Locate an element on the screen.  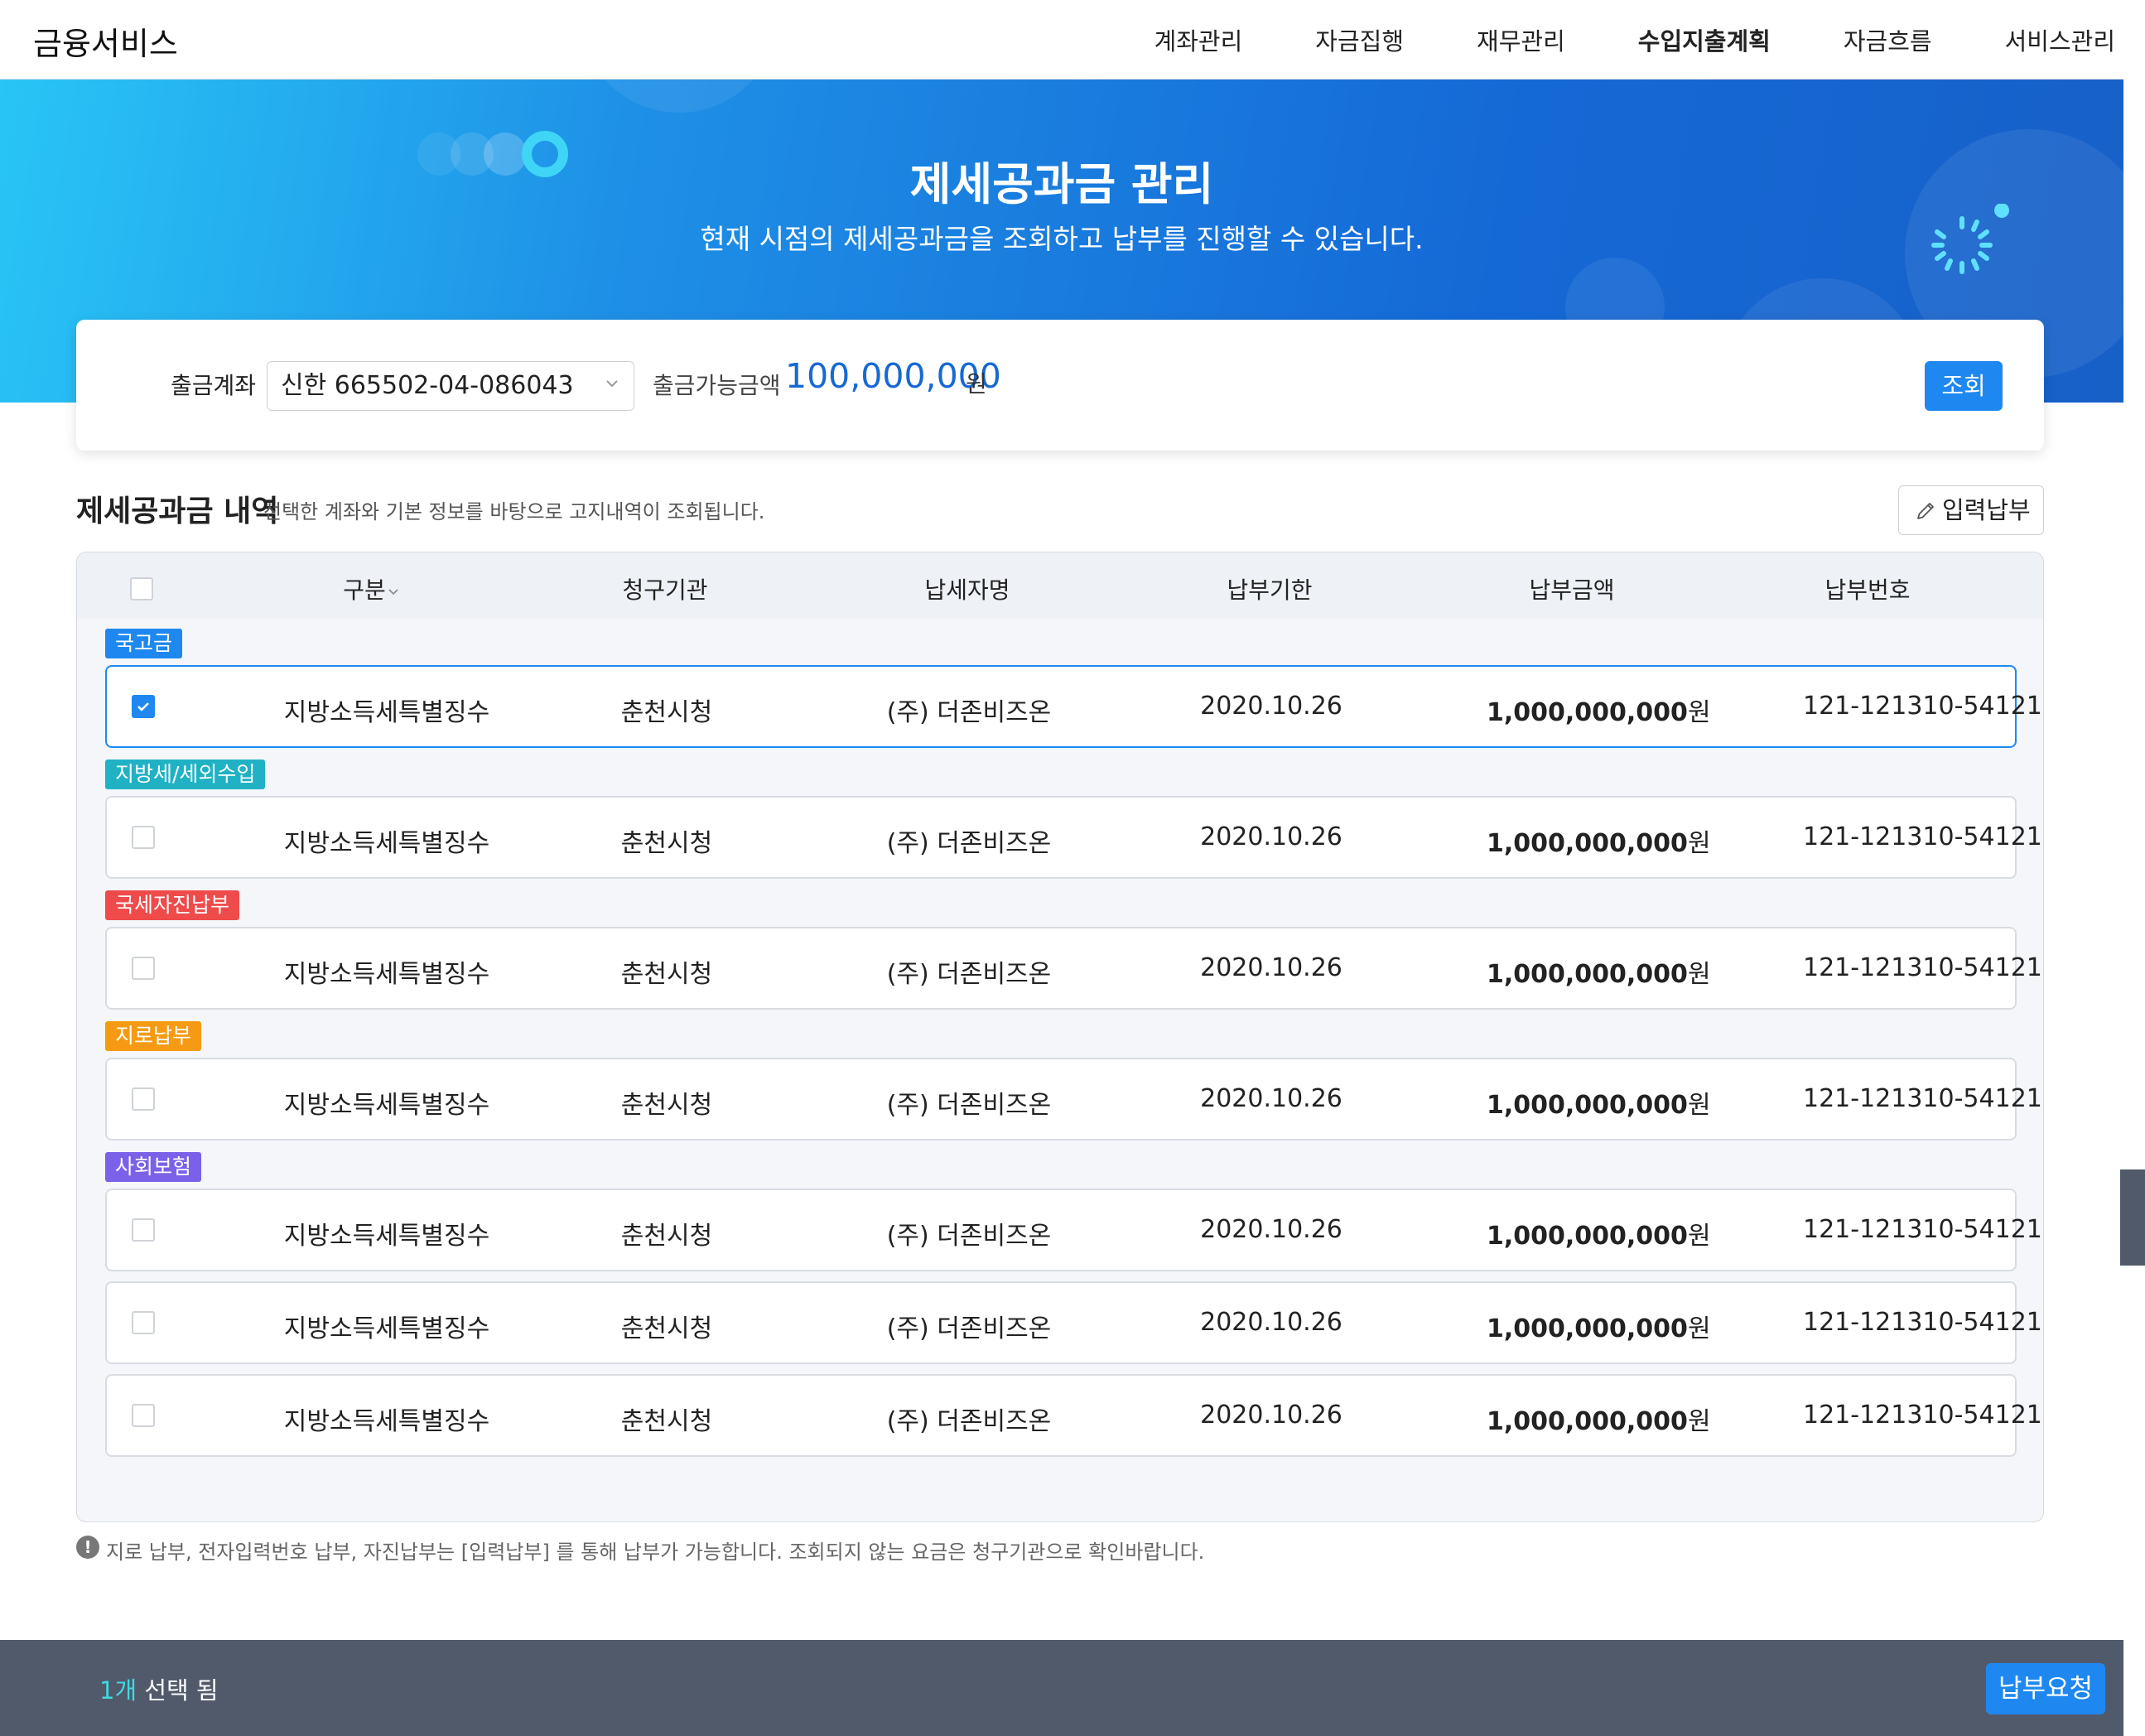
column-header-due-date: 납부기한 is located at coordinates (1270, 590).